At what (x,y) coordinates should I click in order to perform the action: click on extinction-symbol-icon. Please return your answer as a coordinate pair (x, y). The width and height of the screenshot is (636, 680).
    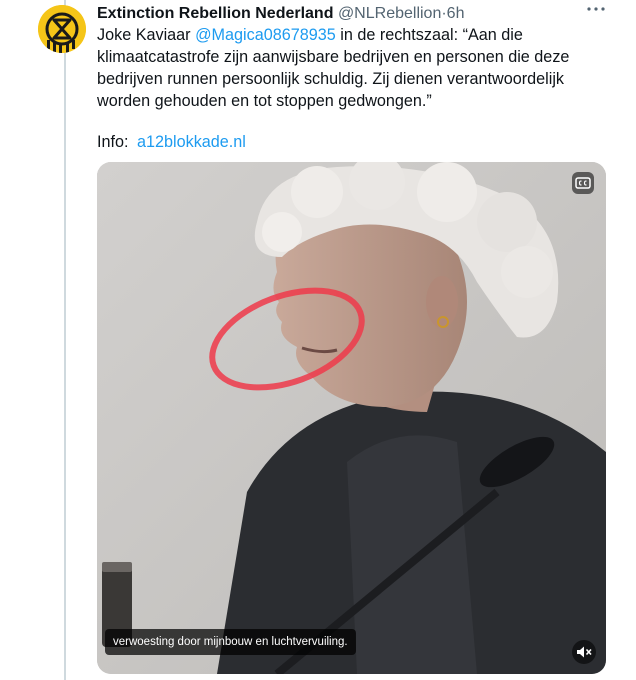
    Looking at the image, I should click on (62, 29).